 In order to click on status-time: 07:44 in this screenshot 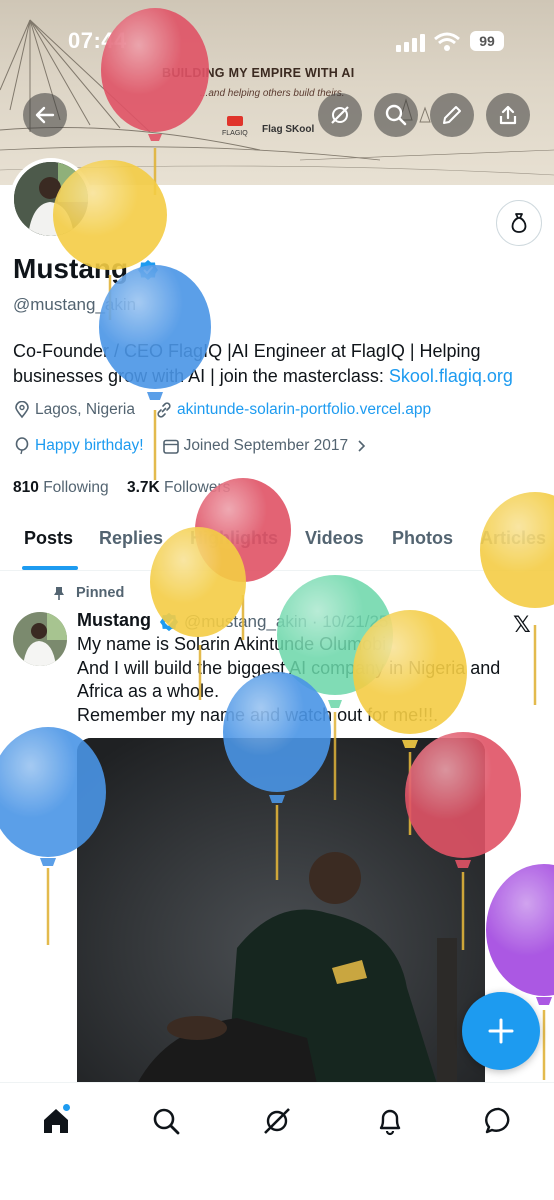, I will do `click(97, 40)`.